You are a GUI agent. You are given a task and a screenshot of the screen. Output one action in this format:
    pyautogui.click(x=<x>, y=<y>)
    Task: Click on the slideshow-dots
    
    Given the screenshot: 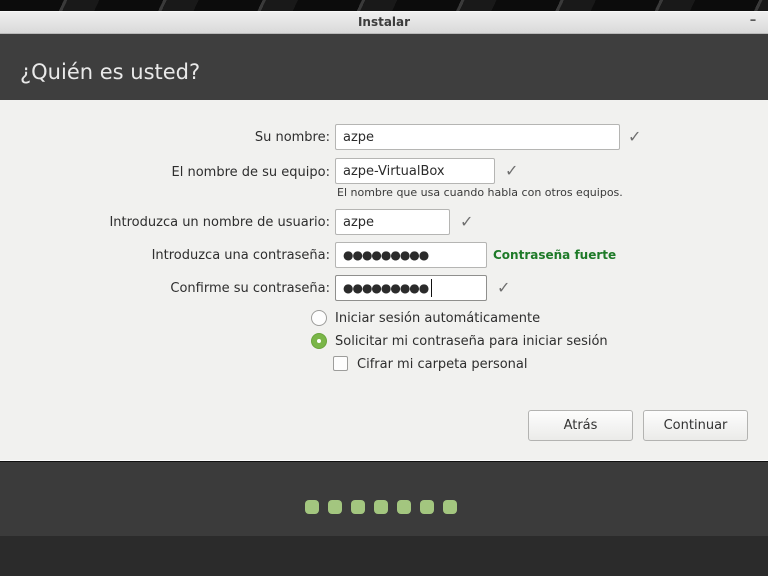 What is the action you would take?
    pyautogui.click(x=381, y=507)
    